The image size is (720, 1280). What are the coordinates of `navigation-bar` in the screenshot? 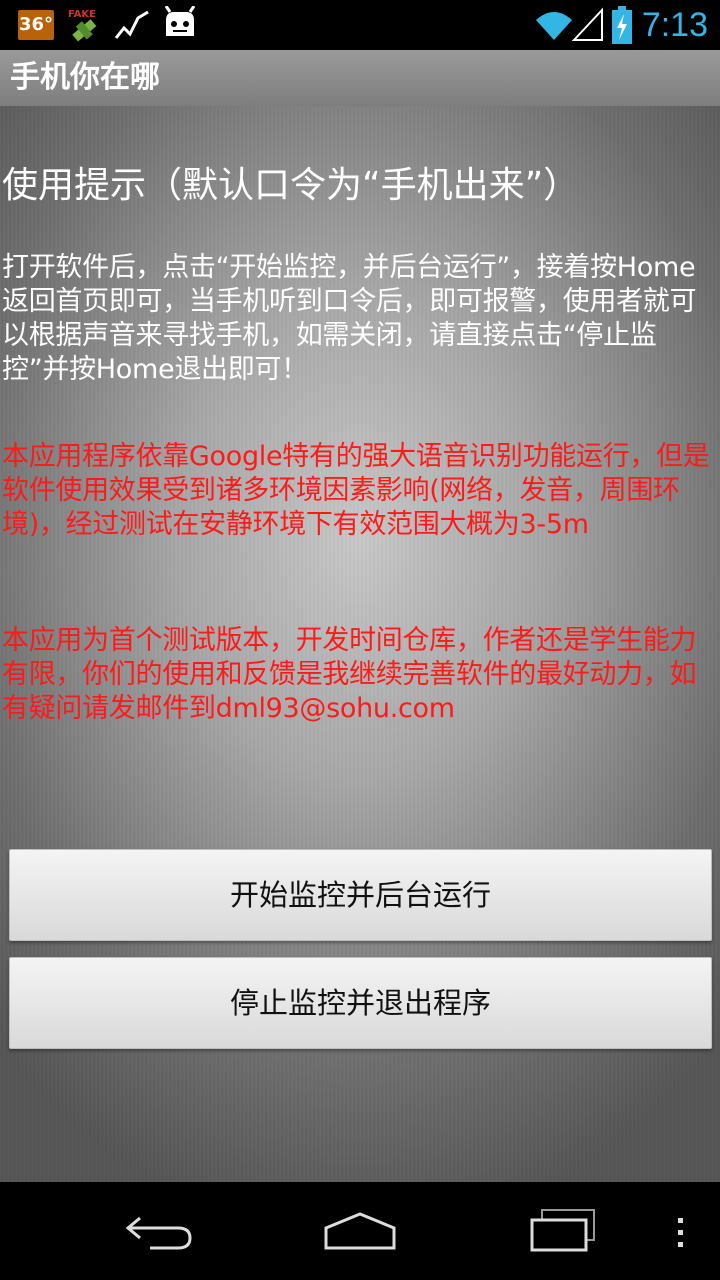 It's located at (360, 1231).